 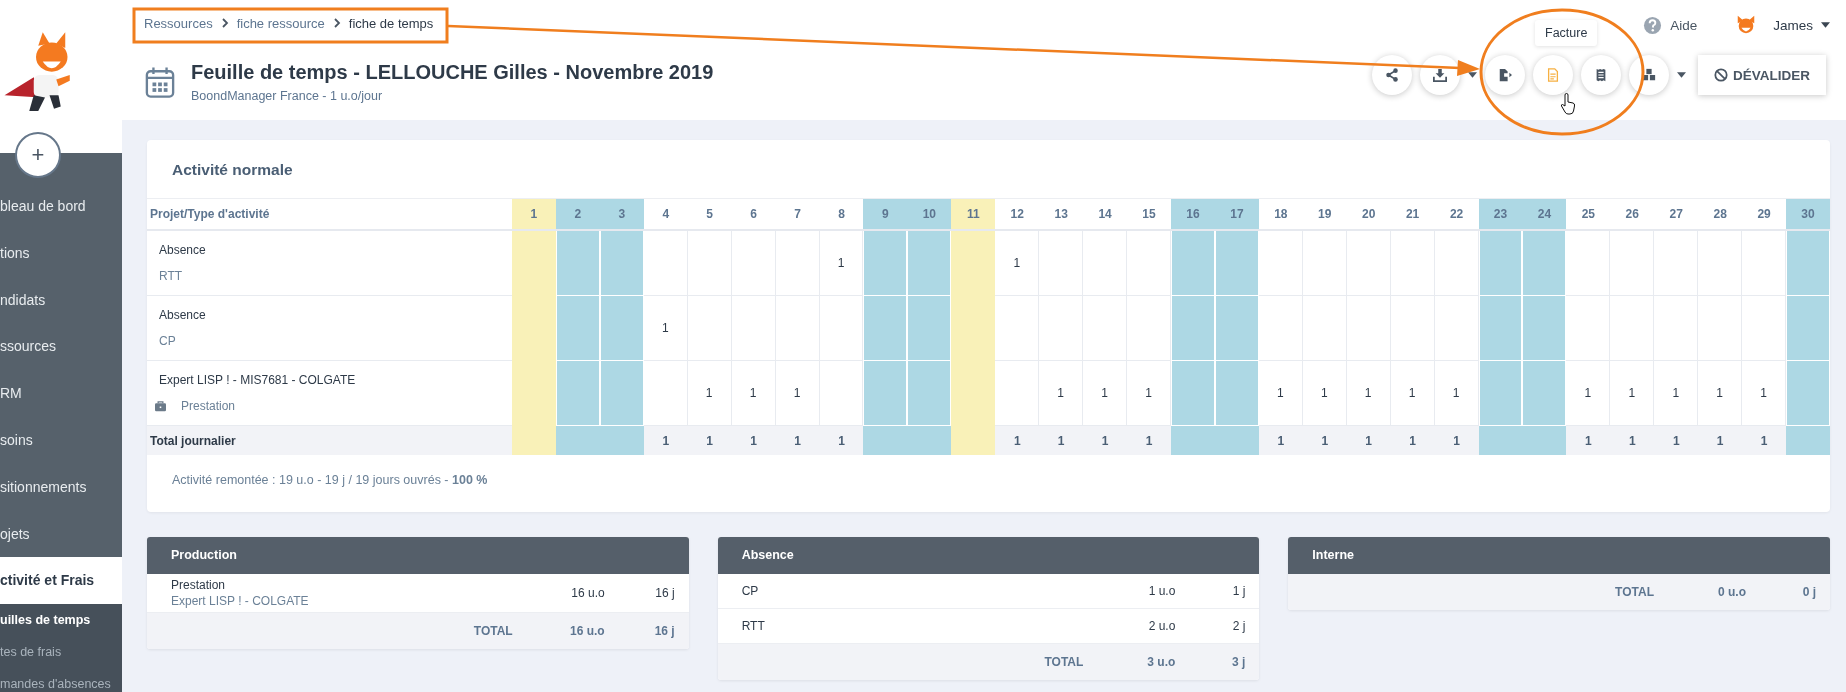 What do you see at coordinates (61, 347) in the screenshot?
I see `sidebar-item: ssources` at bounding box center [61, 347].